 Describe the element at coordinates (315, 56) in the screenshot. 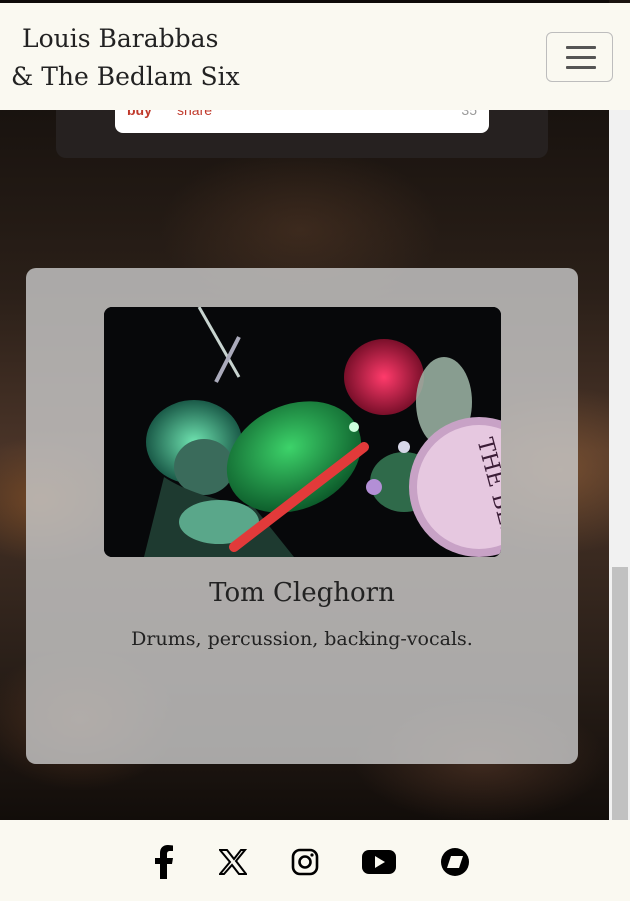

I see `site-header: Louis Barabbas & The Bedlam Six` at that location.